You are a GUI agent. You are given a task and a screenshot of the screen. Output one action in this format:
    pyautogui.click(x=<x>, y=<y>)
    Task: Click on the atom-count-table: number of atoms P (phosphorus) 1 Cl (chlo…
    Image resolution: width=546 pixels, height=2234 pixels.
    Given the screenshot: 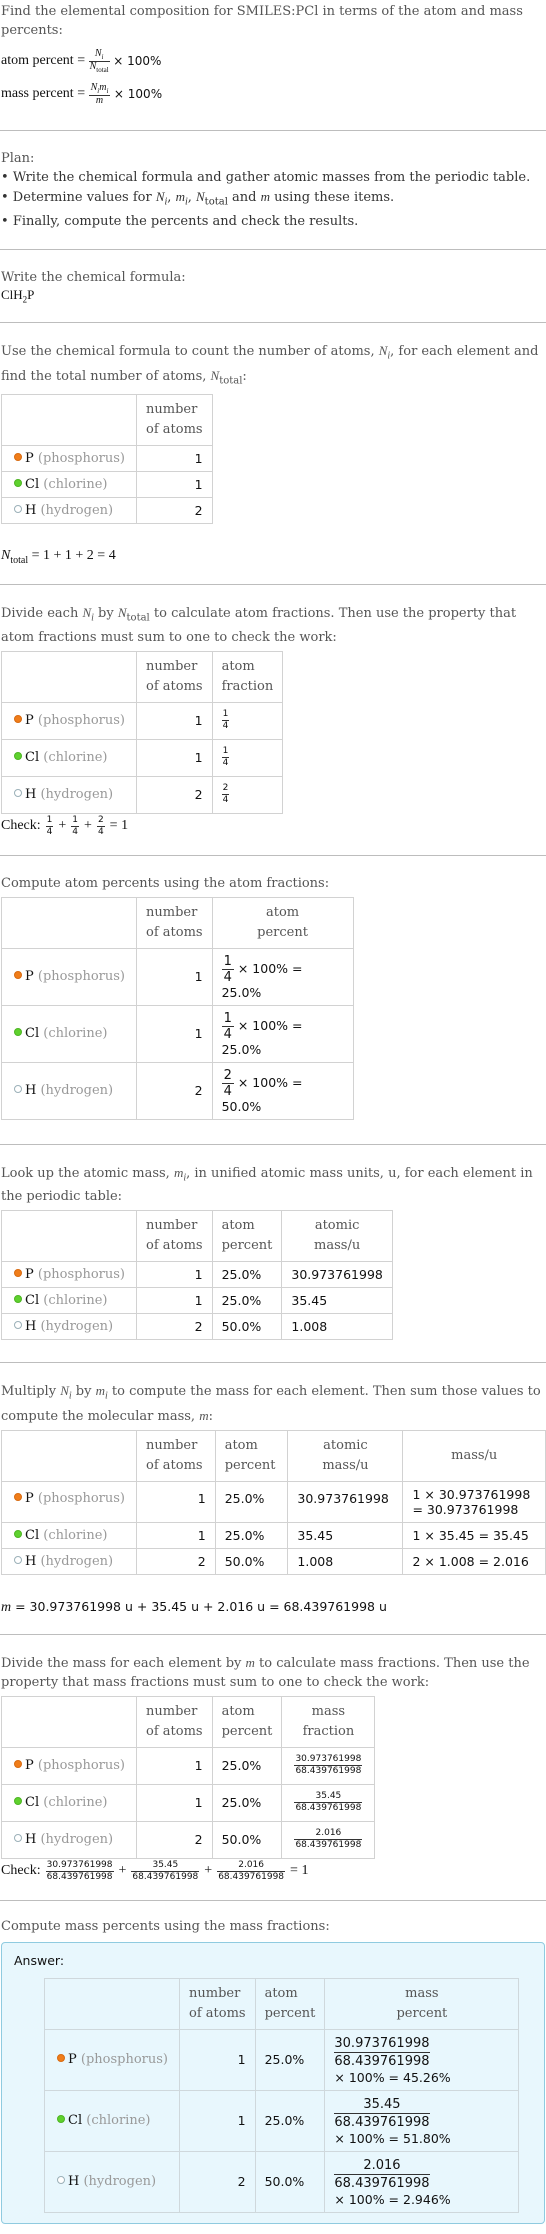 What is the action you would take?
    pyautogui.click(x=107, y=459)
    